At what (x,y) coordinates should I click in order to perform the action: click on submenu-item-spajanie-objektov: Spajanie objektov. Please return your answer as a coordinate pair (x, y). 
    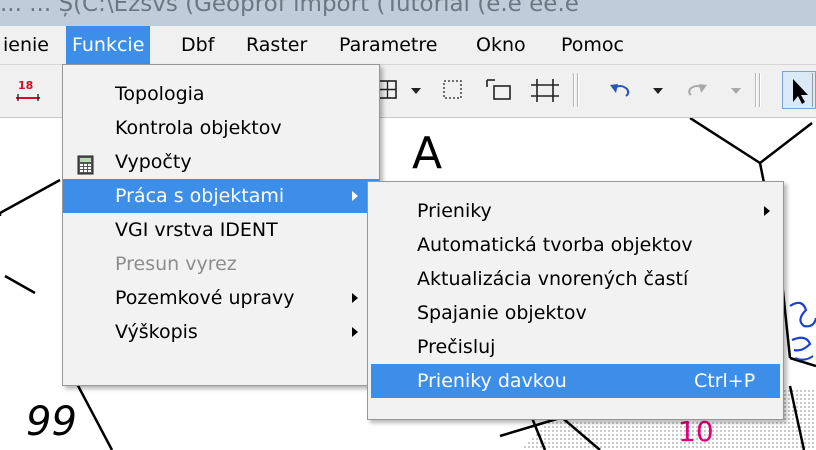
    Looking at the image, I should click on (575, 313).